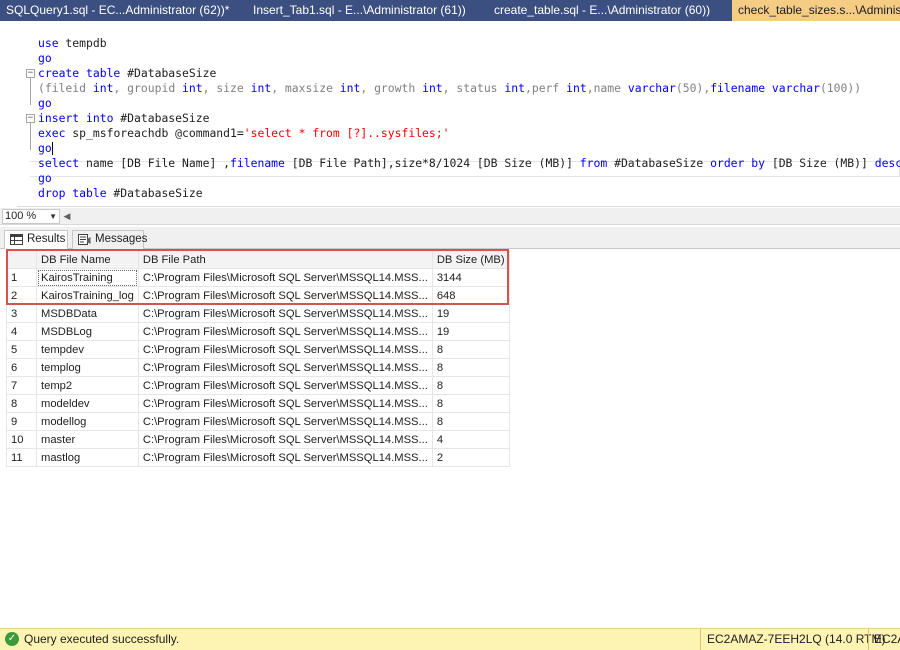  I want to click on code-line: create table #DatabaseSize, so click(469, 73).